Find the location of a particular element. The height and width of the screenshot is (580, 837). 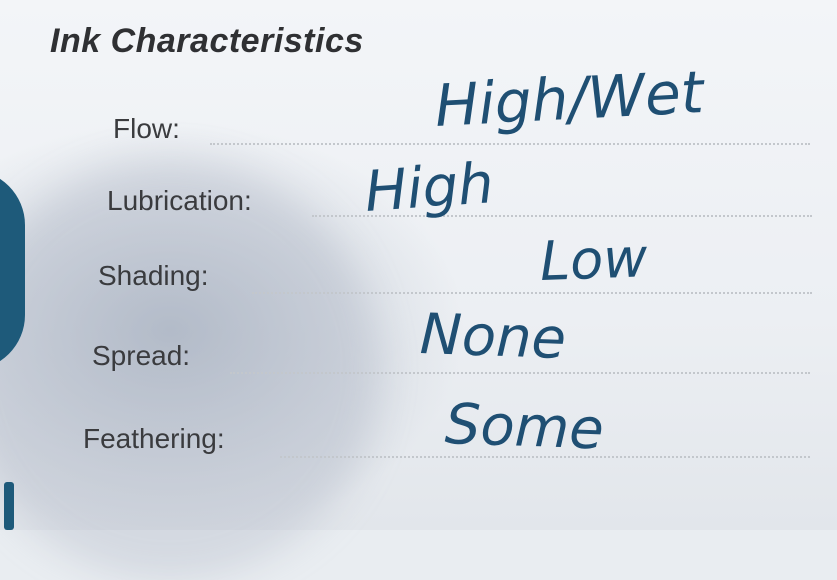

field-label-feathering: Feathering: is located at coordinates (154, 438).